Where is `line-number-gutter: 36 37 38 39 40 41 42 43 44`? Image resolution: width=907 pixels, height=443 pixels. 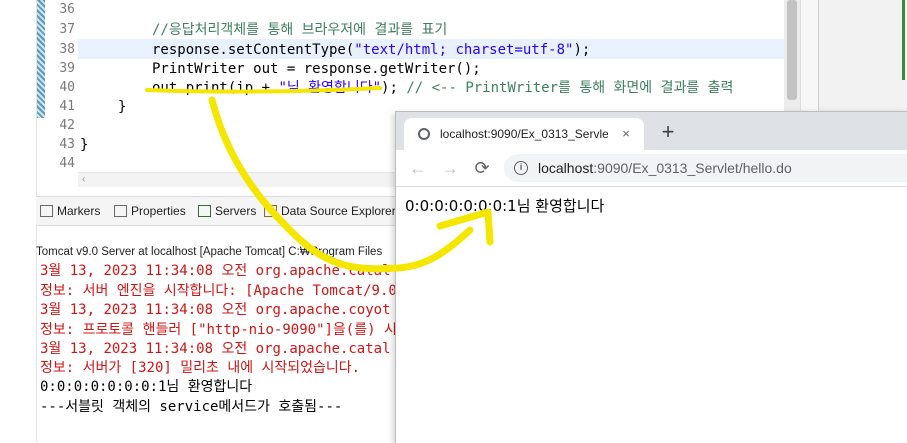 line-number-gutter: 36 37 38 39 40 41 42 43 44 is located at coordinates (61, 89).